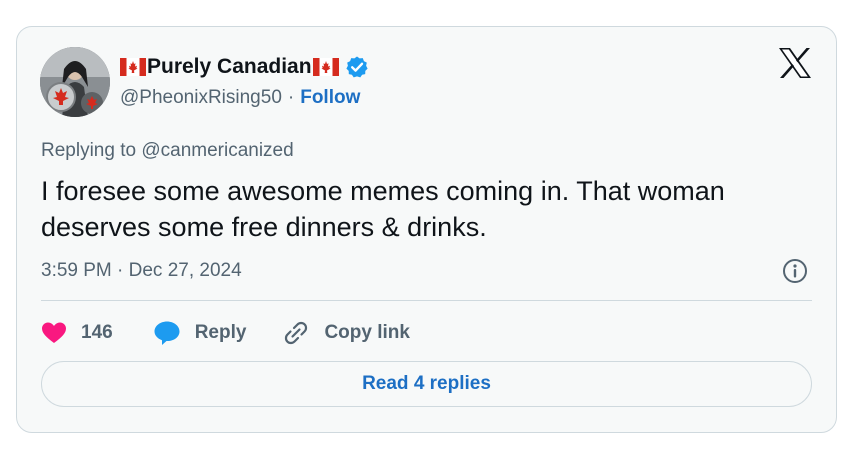 The height and width of the screenshot is (459, 865). I want to click on divider, so click(426, 300).